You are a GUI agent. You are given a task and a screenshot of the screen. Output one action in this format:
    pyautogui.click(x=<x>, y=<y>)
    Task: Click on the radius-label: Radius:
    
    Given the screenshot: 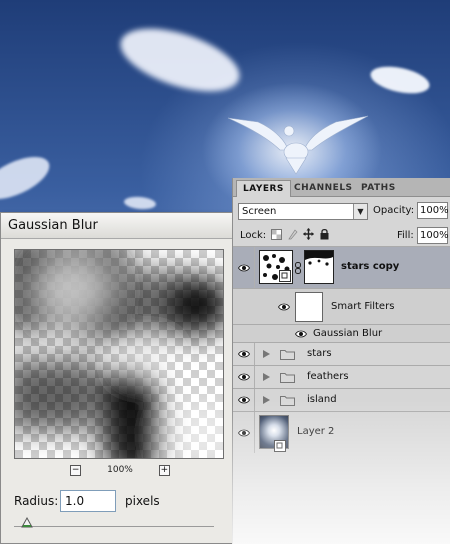 What is the action you would take?
    pyautogui.click(x=36, y=501)
    